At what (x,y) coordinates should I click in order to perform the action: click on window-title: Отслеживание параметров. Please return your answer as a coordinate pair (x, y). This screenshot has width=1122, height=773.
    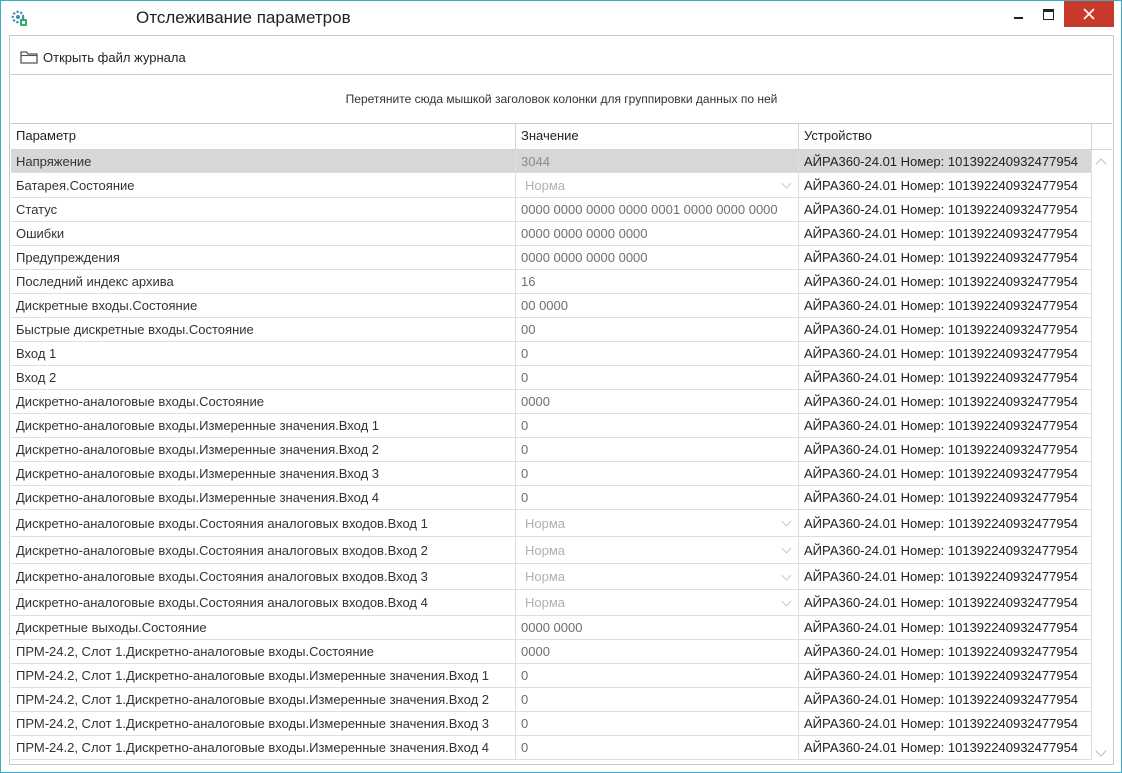
    Looking at the image, I should click on (243, 17).